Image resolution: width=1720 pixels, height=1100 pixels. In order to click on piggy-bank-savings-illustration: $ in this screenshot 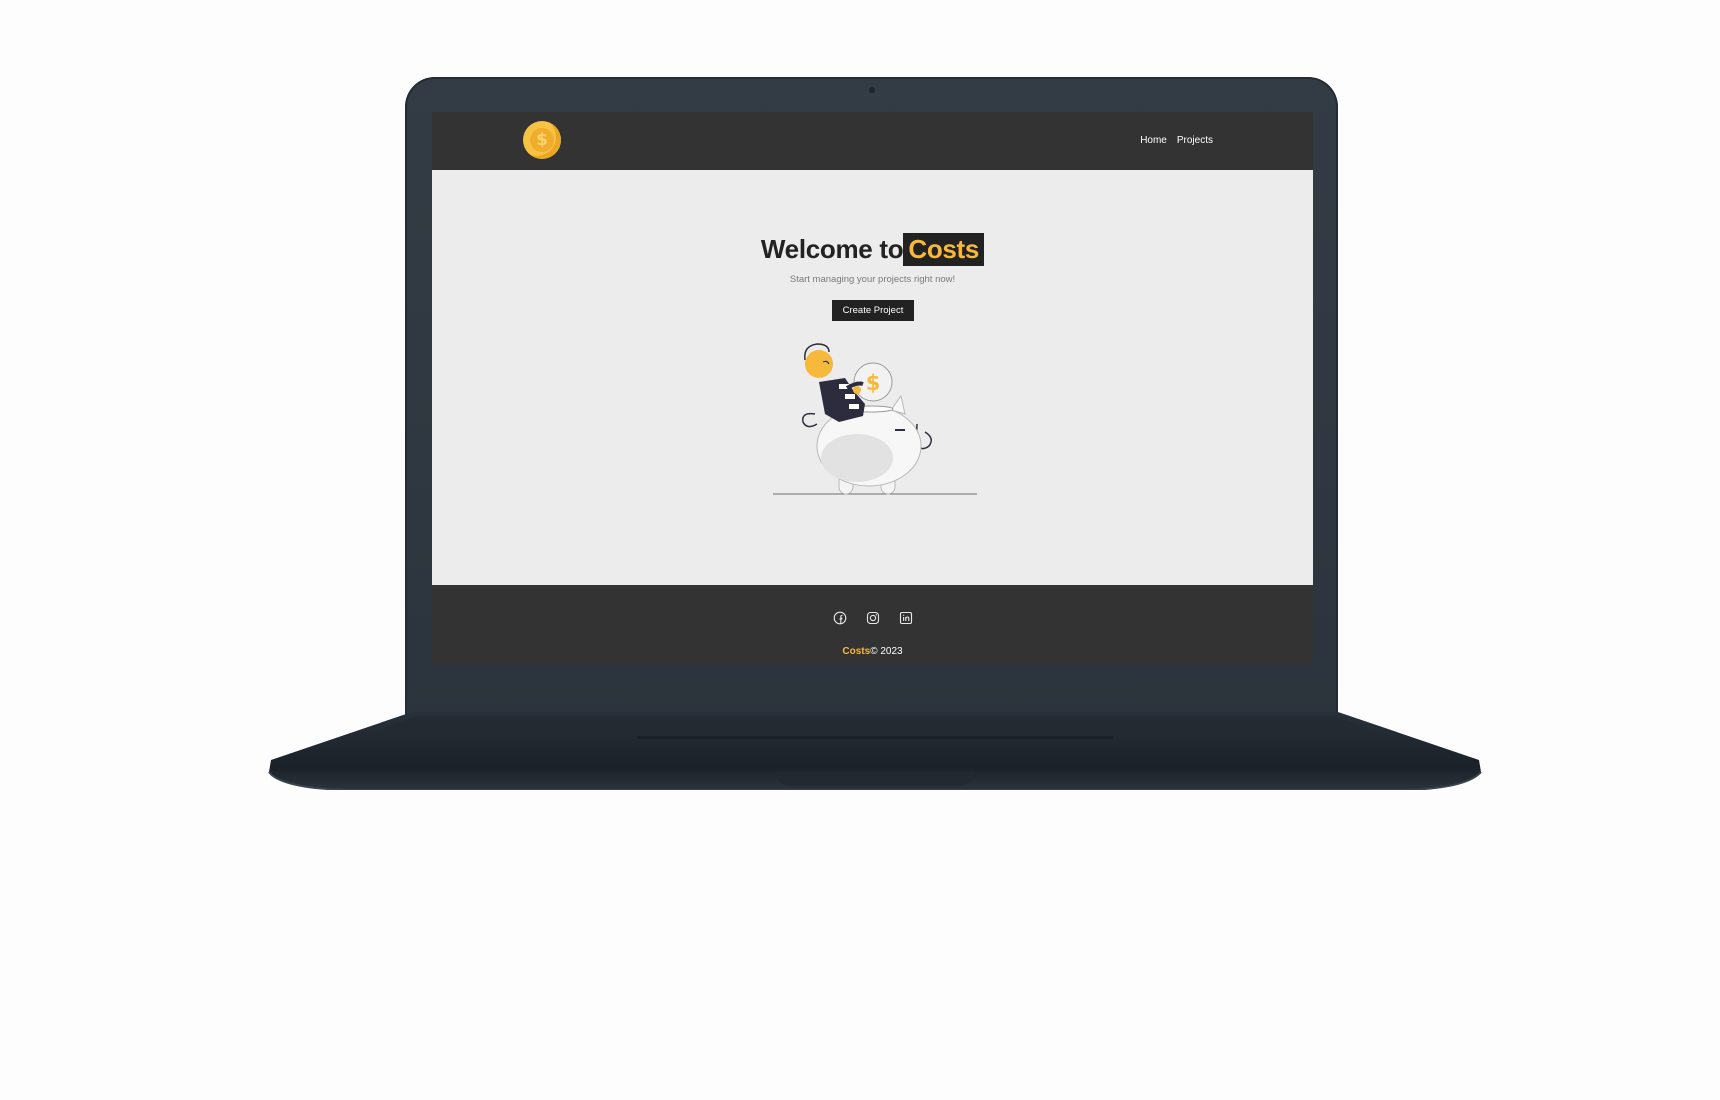, I will do `click(875, 419)`.